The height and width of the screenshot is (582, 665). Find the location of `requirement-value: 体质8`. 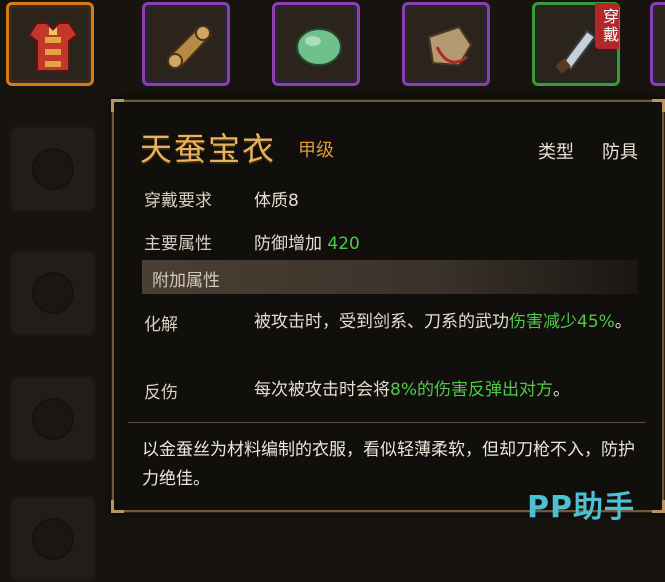

requirement-value: 体质8 is located at coordinates (276, 201).